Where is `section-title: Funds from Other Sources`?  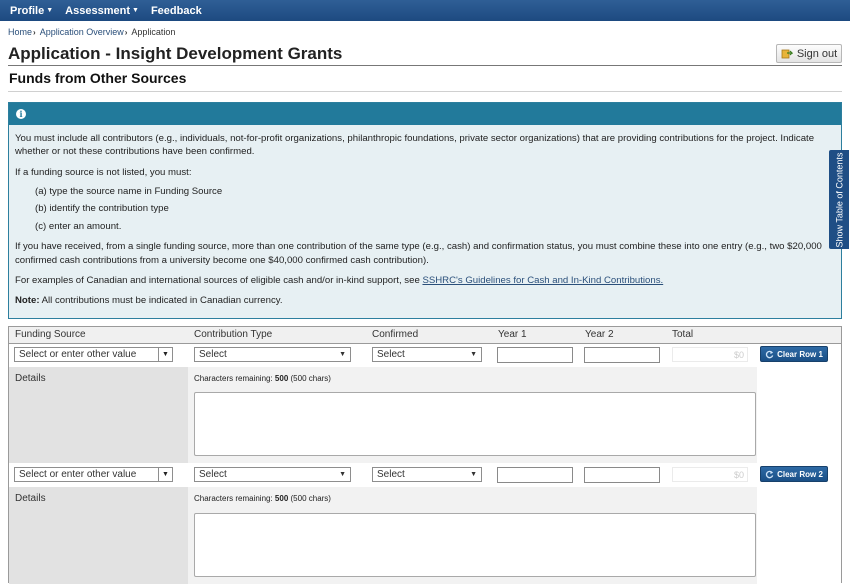
section-title: Funds from Other Sources is located at coordinates (98, 78).